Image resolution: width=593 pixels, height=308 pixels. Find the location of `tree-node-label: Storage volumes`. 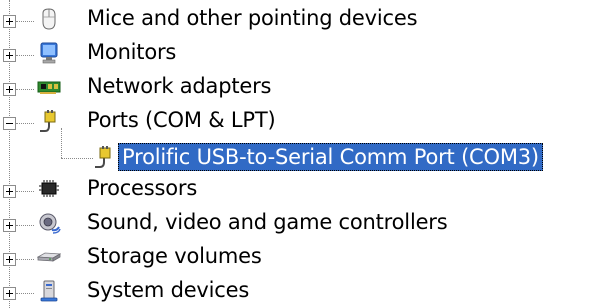

tree-node-label: Storage volumes is located at coordinates (174, 256).